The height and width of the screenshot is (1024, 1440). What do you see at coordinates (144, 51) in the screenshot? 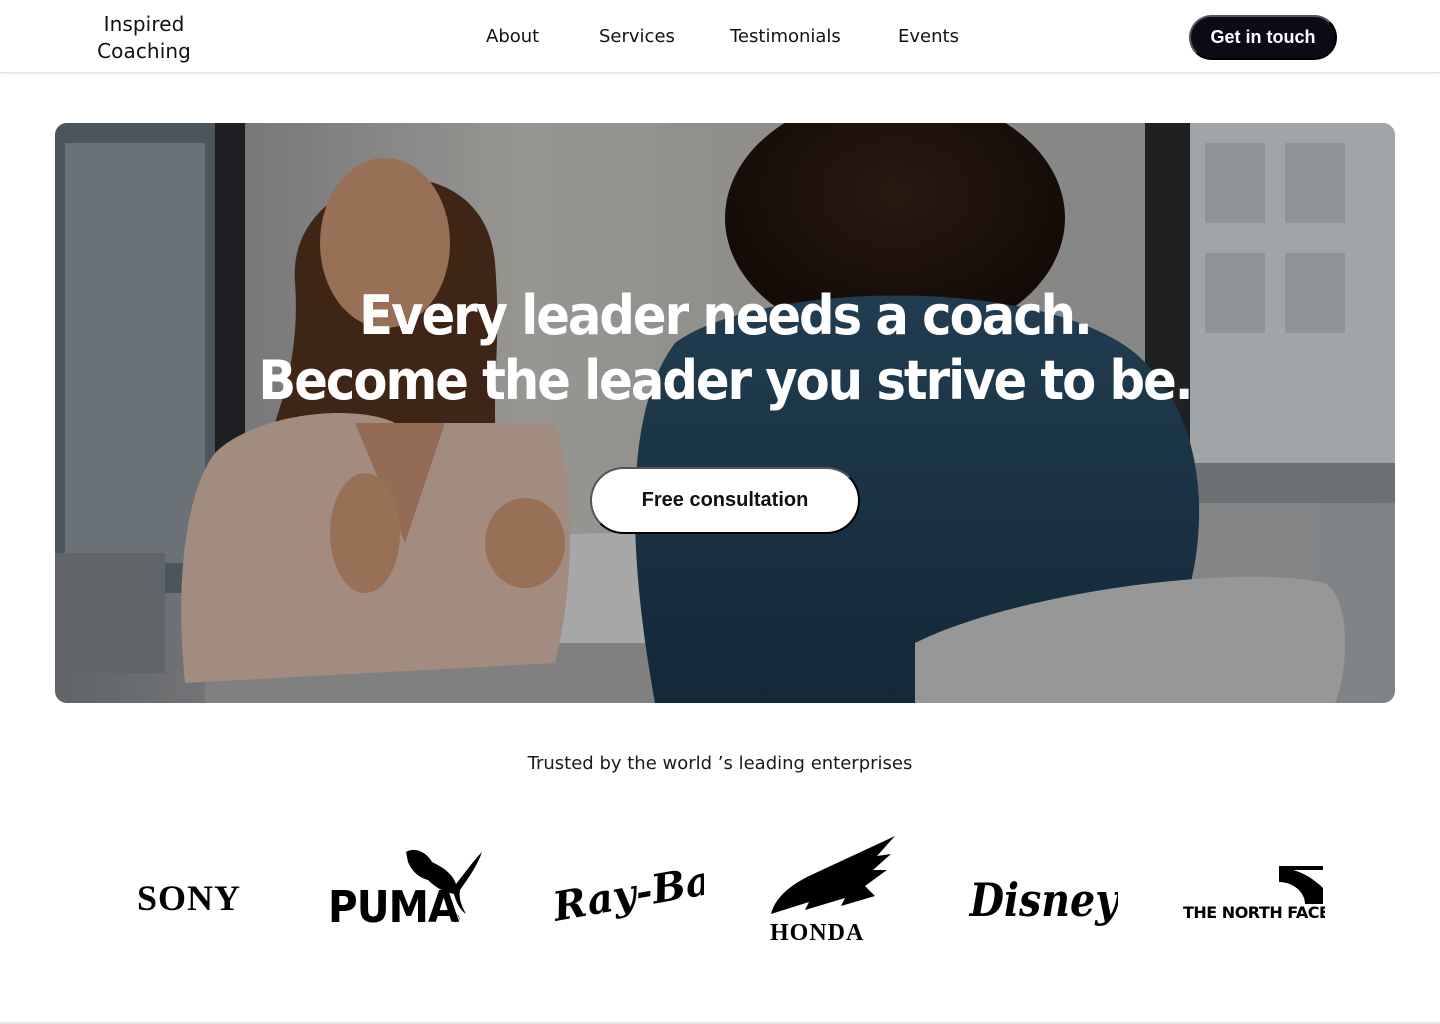
I see `brand-line-2: Coaching` at bounding box center [144, 51].